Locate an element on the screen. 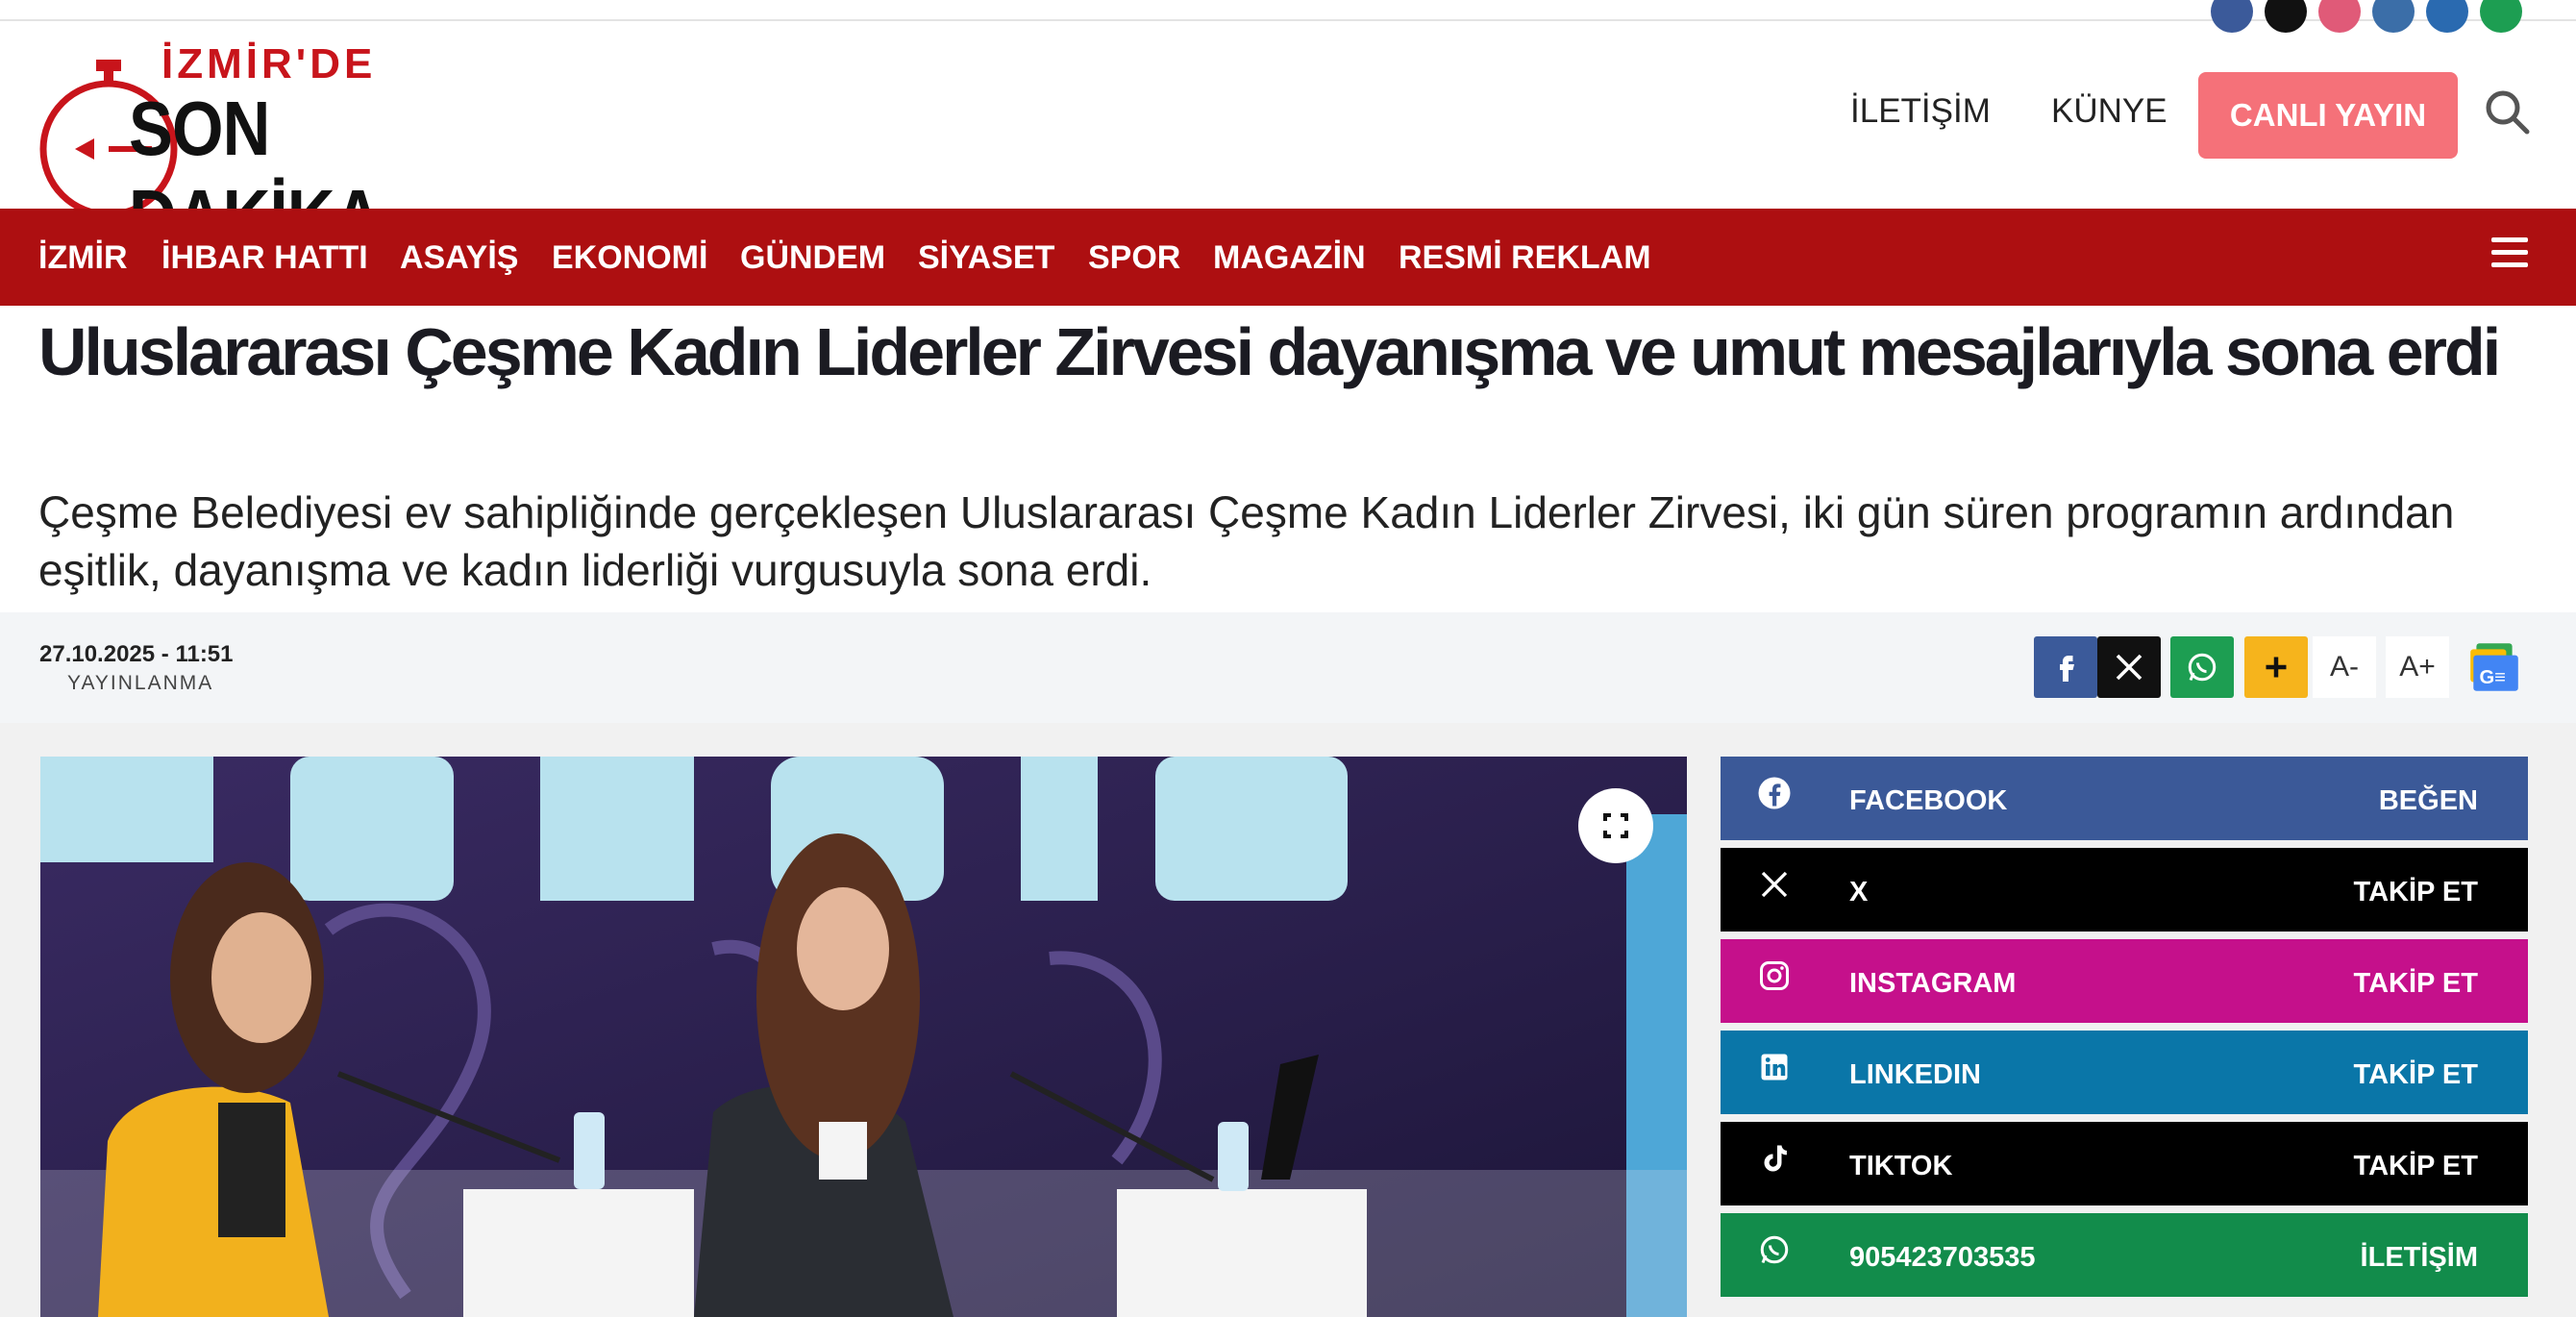 The image size is (2576, 1317). publish-label: YAYINLANMA is located at coordinates (140, 683).